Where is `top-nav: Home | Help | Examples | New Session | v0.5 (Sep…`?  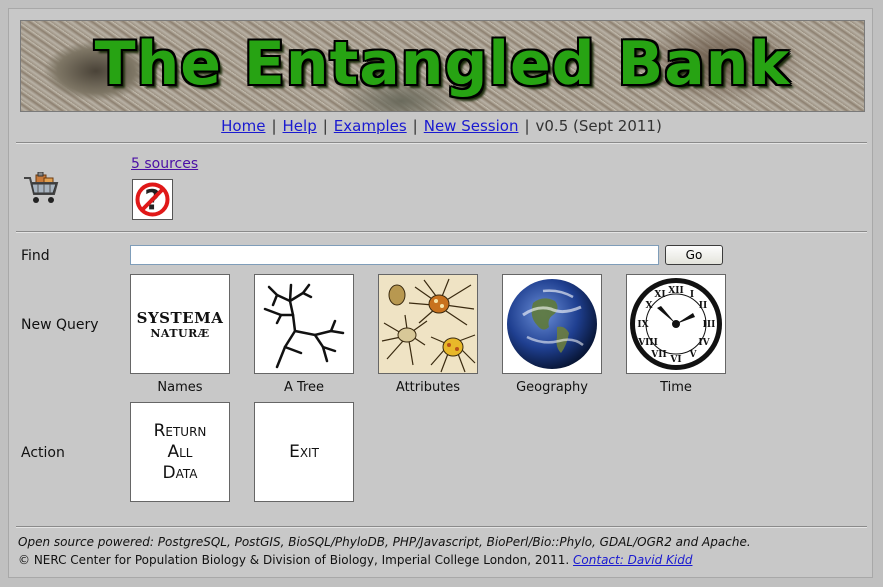 top-nav: Home | Help | Examples | New Session | v0.5 (Sep… is located at coordinates (441, 126).